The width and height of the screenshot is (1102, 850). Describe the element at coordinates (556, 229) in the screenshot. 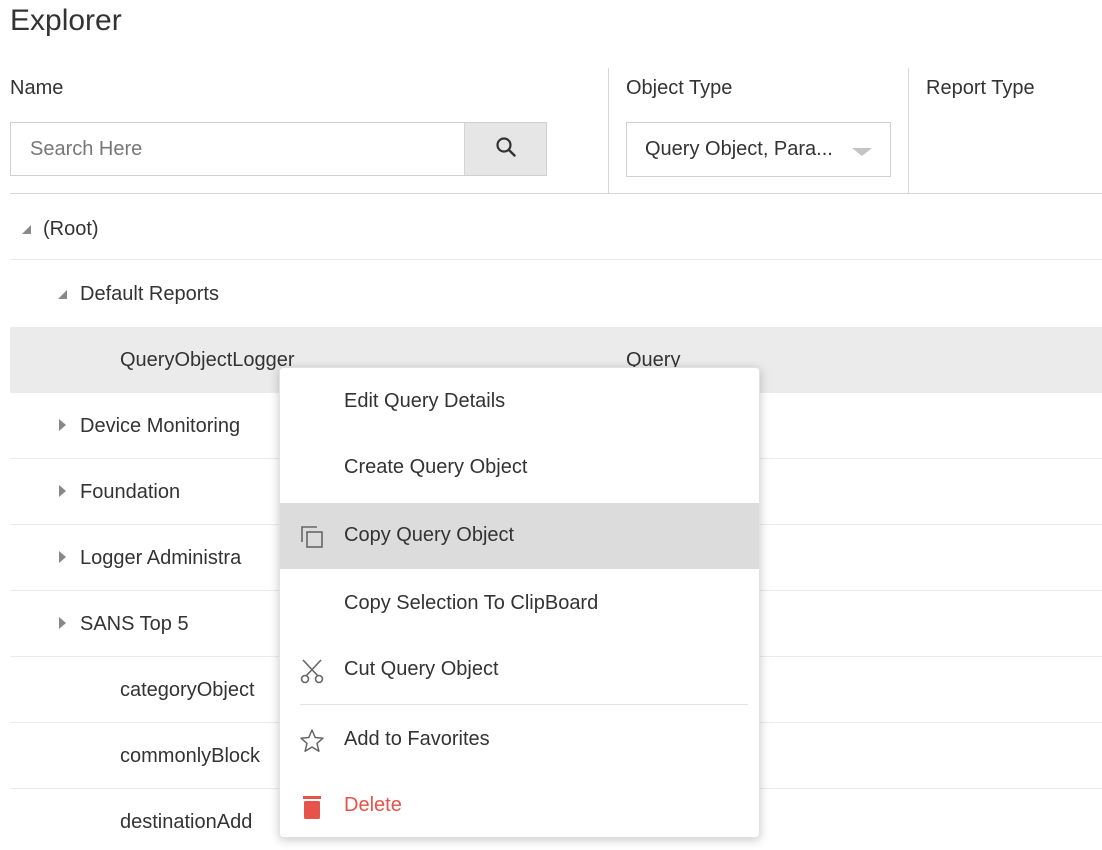

I see `tree-row-root: (Root)` at that location.